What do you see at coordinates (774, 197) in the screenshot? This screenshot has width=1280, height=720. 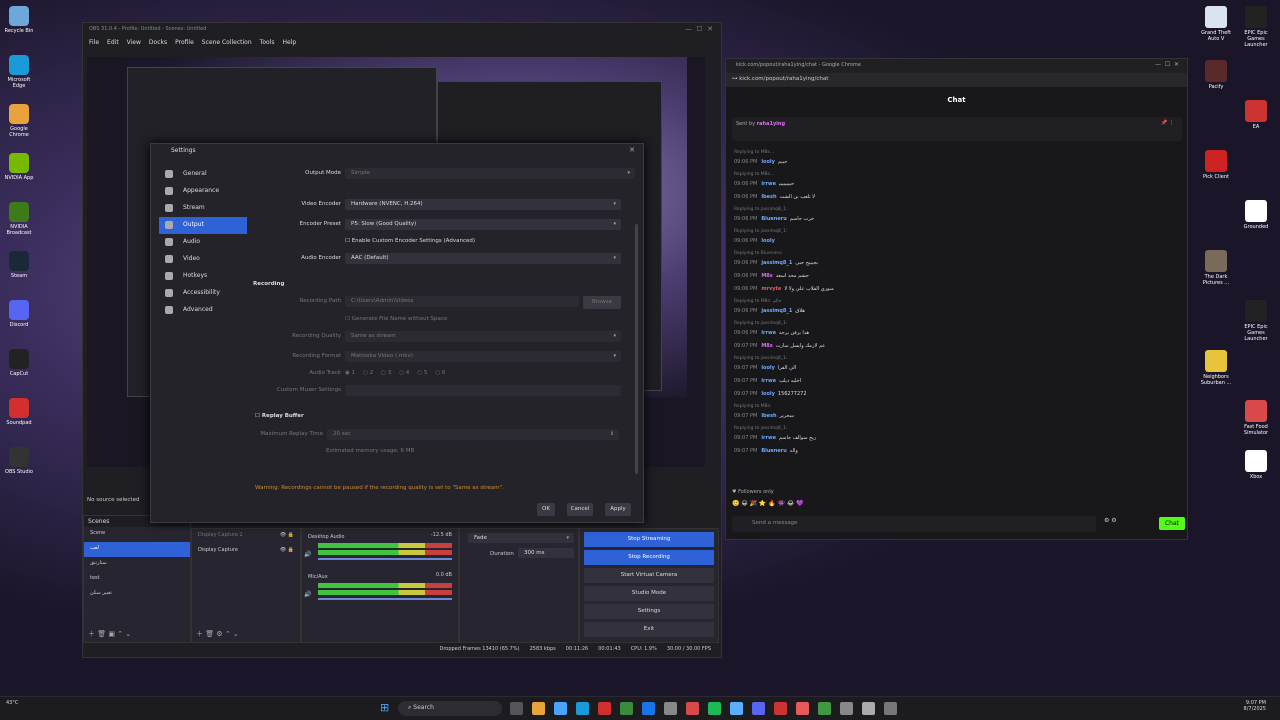 I see `chat-message: 09:06 PM lbesh ﻻ ﺗﻠﻌﺐ ﺑﻦ ﺍﻟﺸﺖ` at bounding box center [774, 197].